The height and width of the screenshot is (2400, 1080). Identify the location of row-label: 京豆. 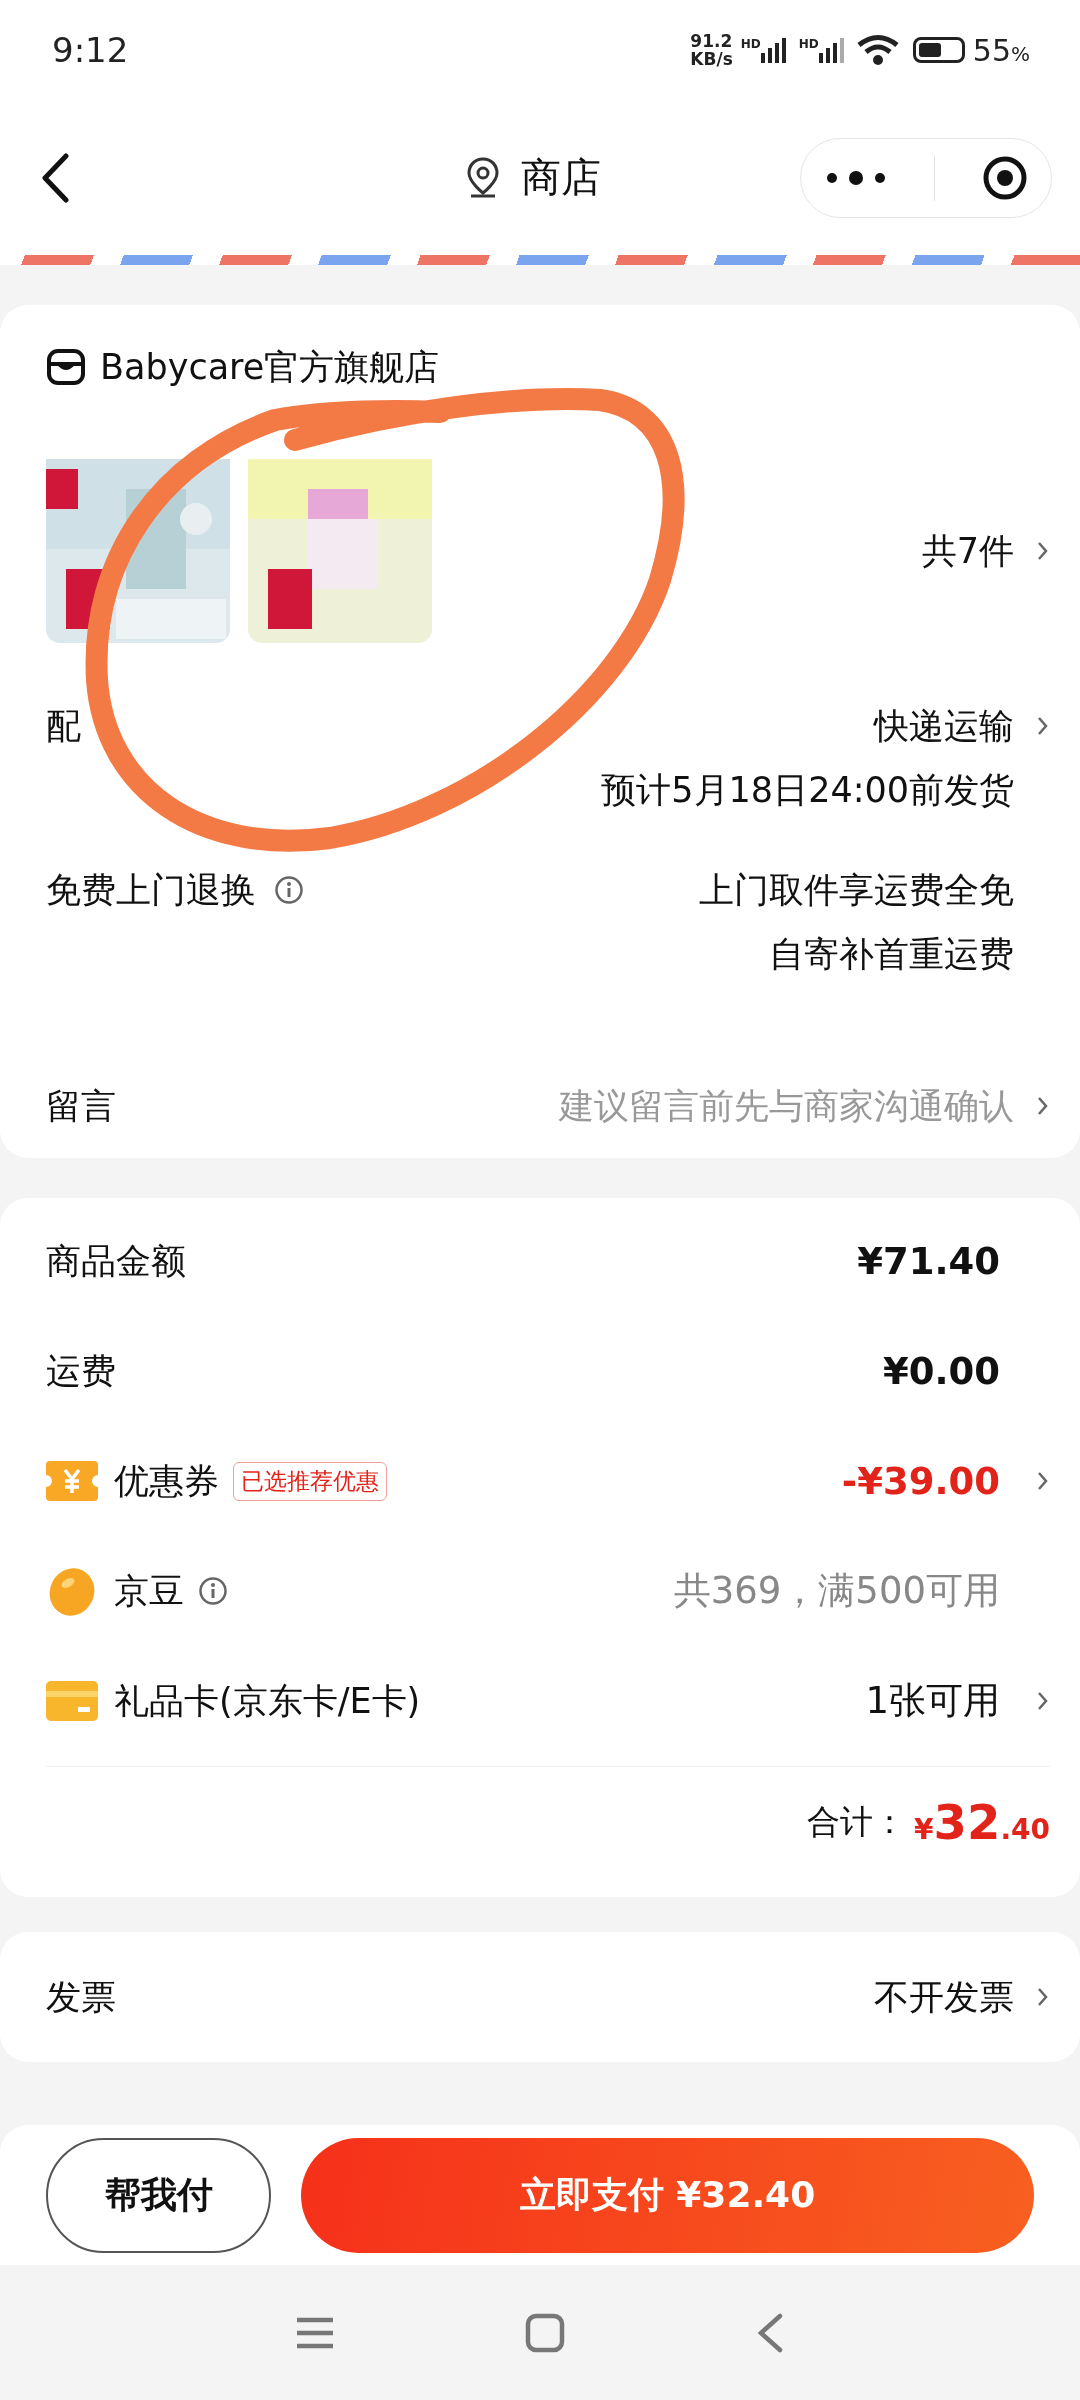
(149, 1591).